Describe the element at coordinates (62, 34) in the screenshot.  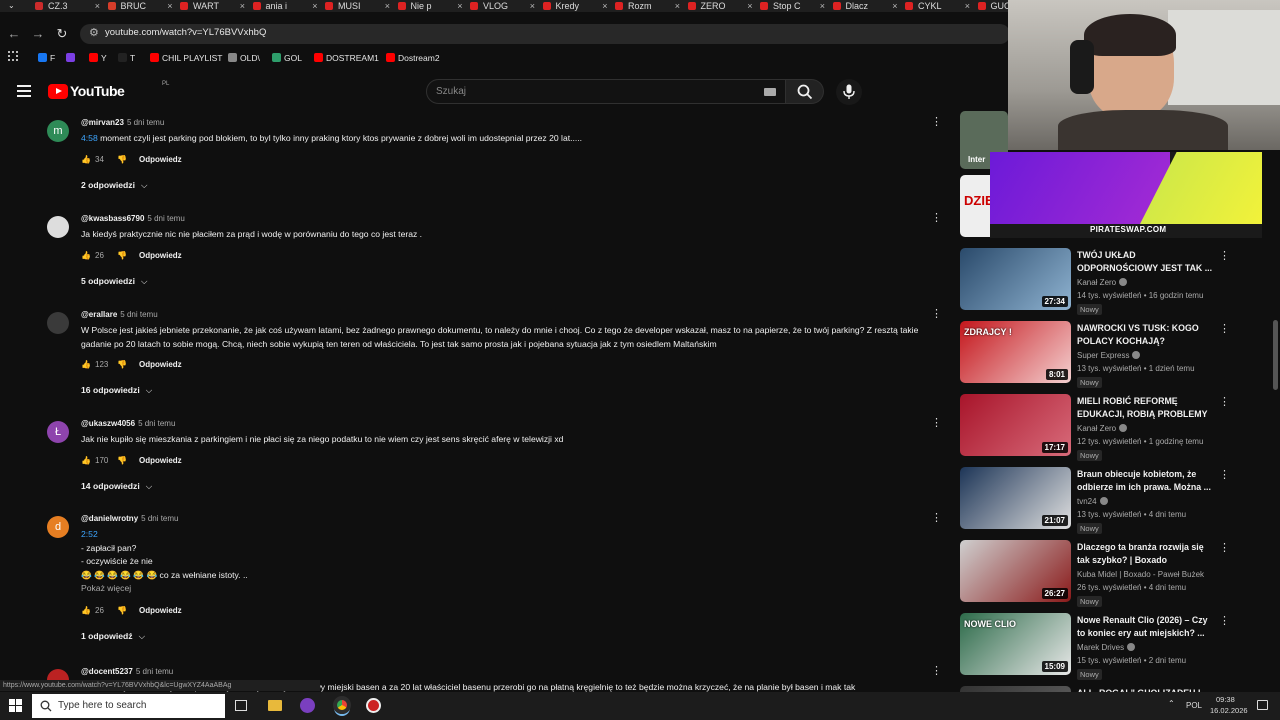
I see `reload-icon: ↻` at that location.